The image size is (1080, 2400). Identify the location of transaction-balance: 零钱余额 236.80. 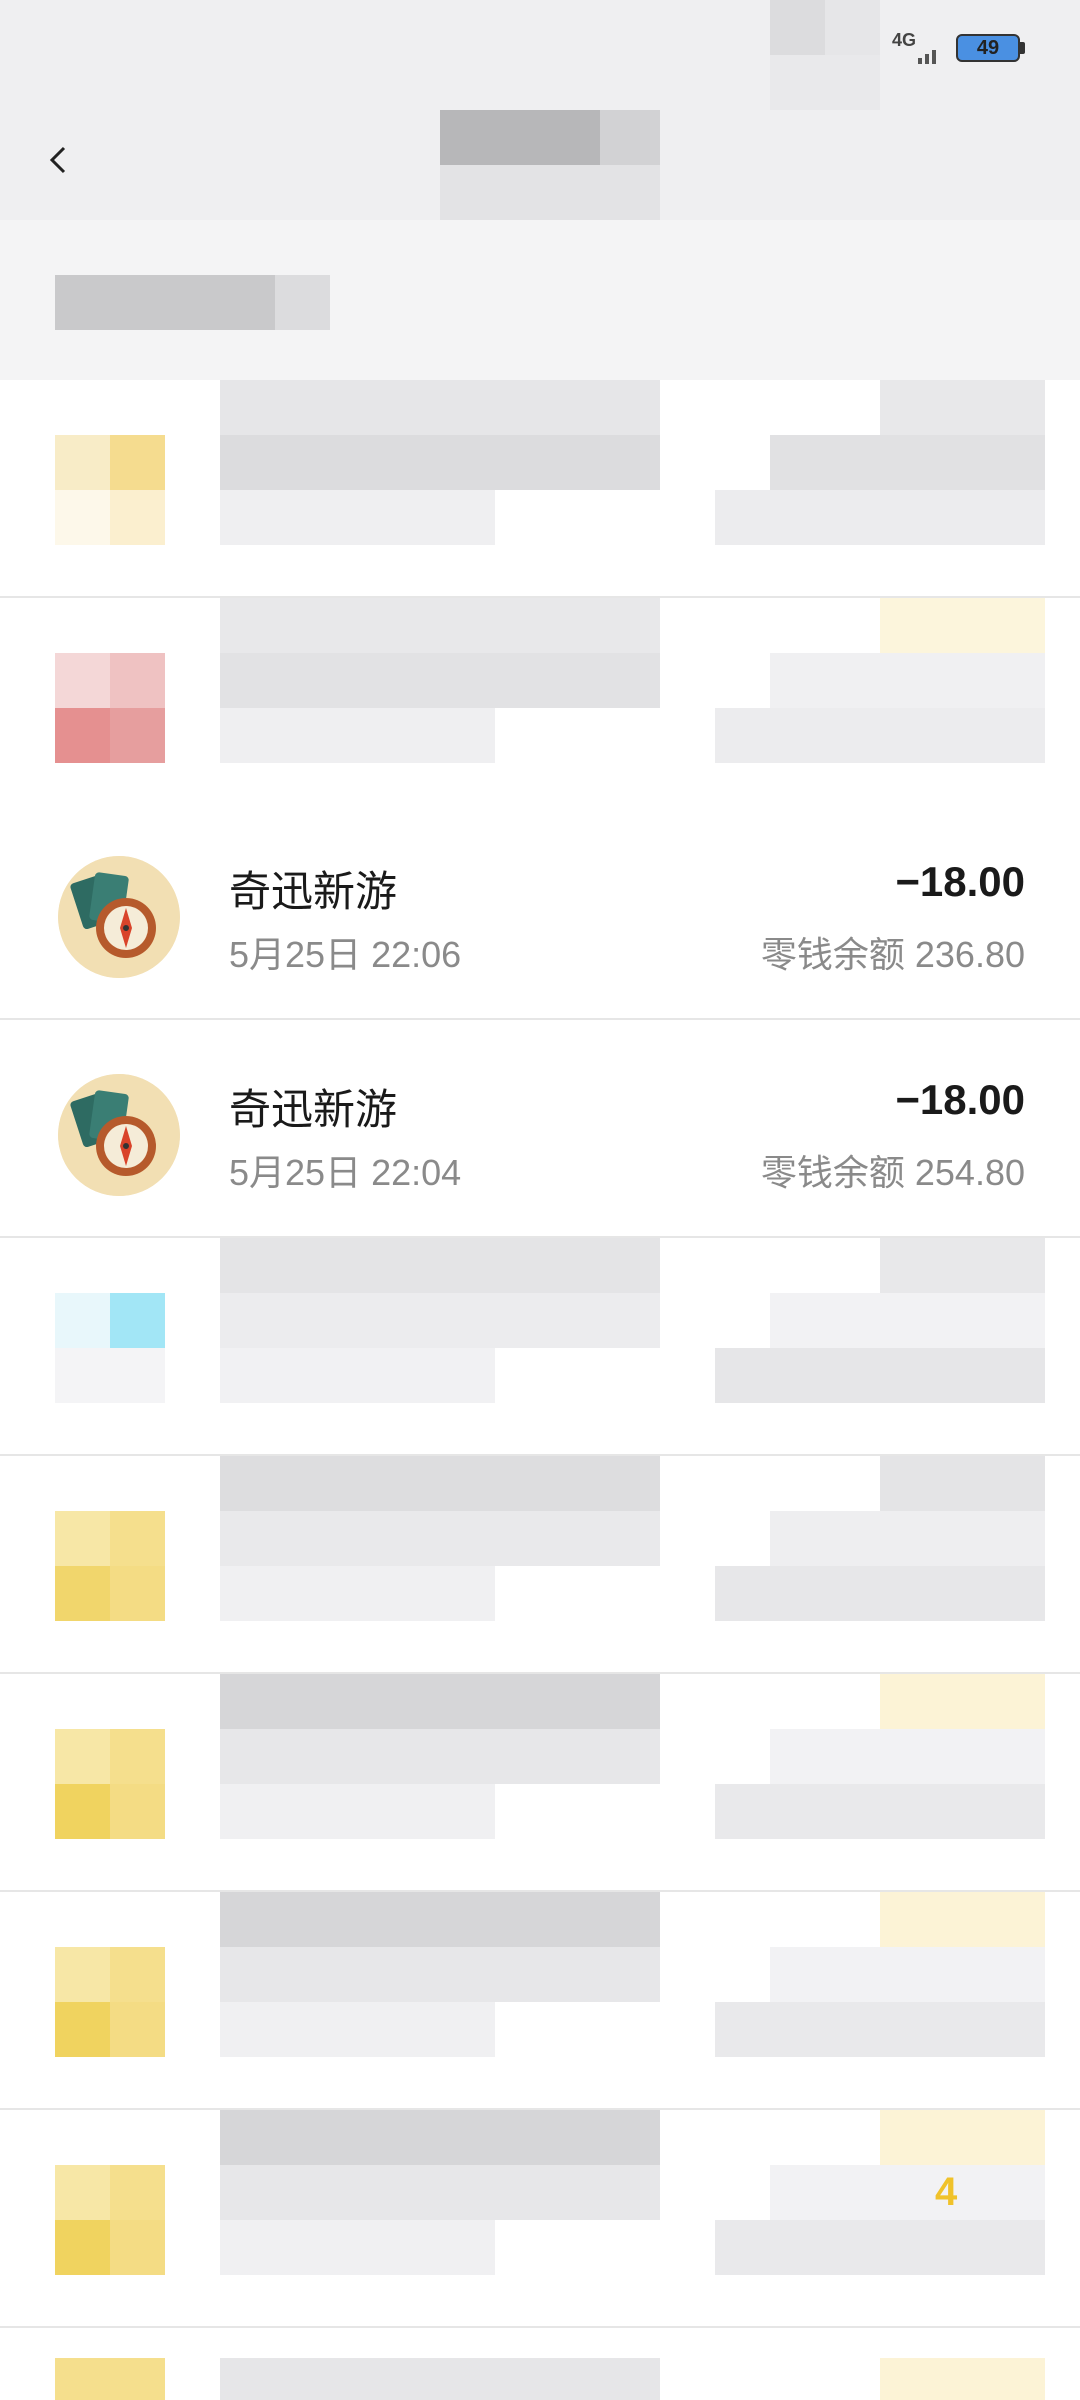
(892, 954).